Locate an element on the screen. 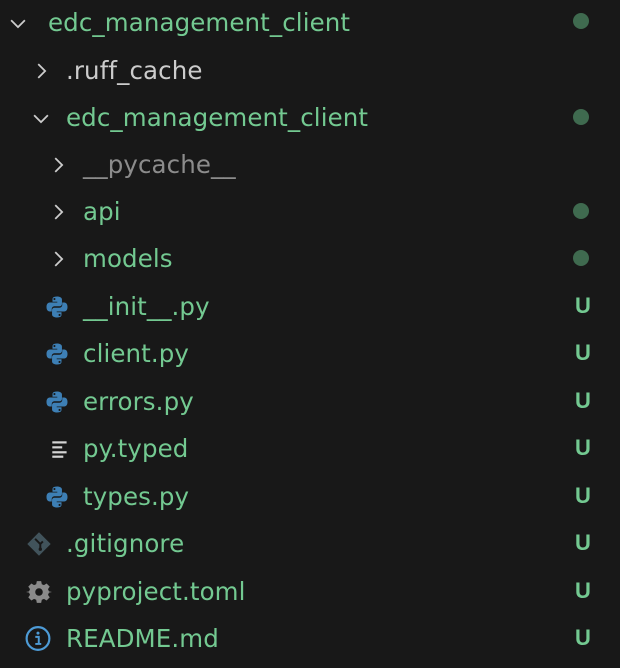 This screenshot has height=668, width=620. tree-item-label: client.py is located at coordinates (136, 353).